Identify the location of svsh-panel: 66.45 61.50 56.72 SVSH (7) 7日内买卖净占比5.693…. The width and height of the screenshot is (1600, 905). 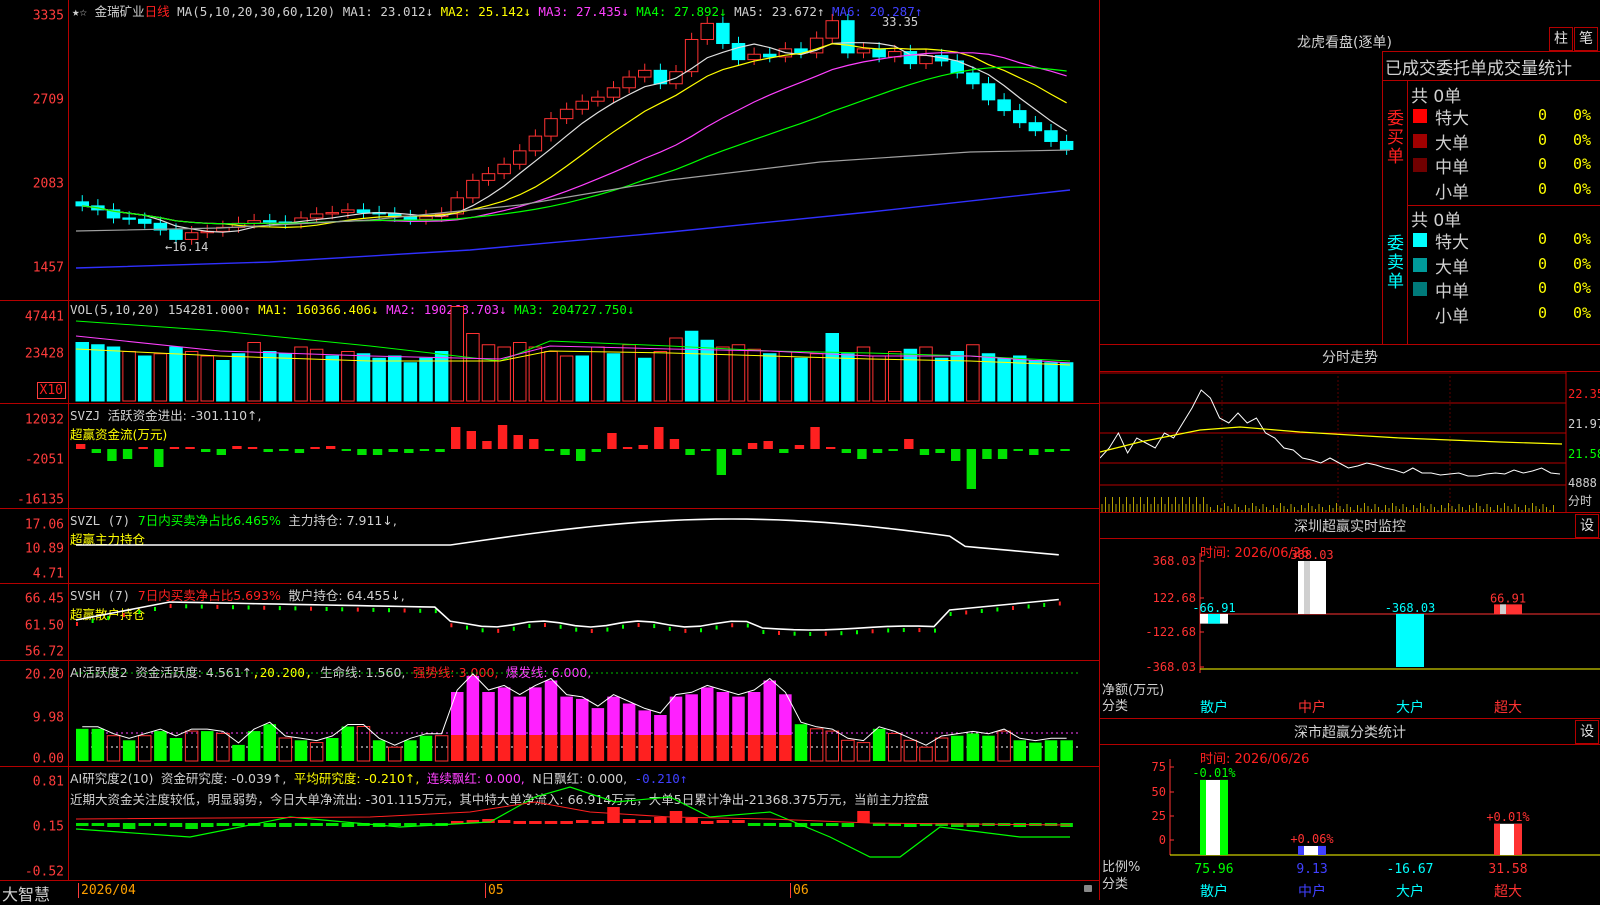
(549, 622).